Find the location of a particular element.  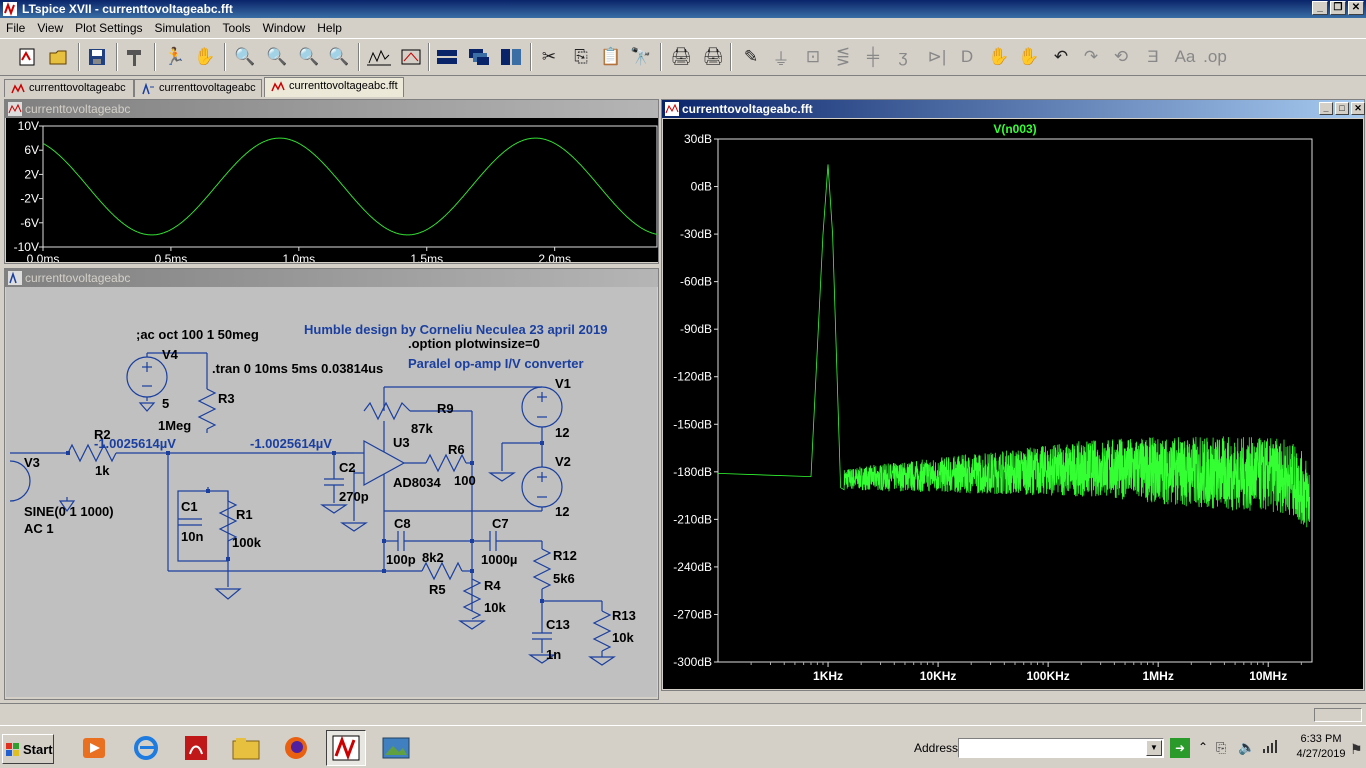

clock-time: 6:33 PM is located at coordinates (1321, 739).